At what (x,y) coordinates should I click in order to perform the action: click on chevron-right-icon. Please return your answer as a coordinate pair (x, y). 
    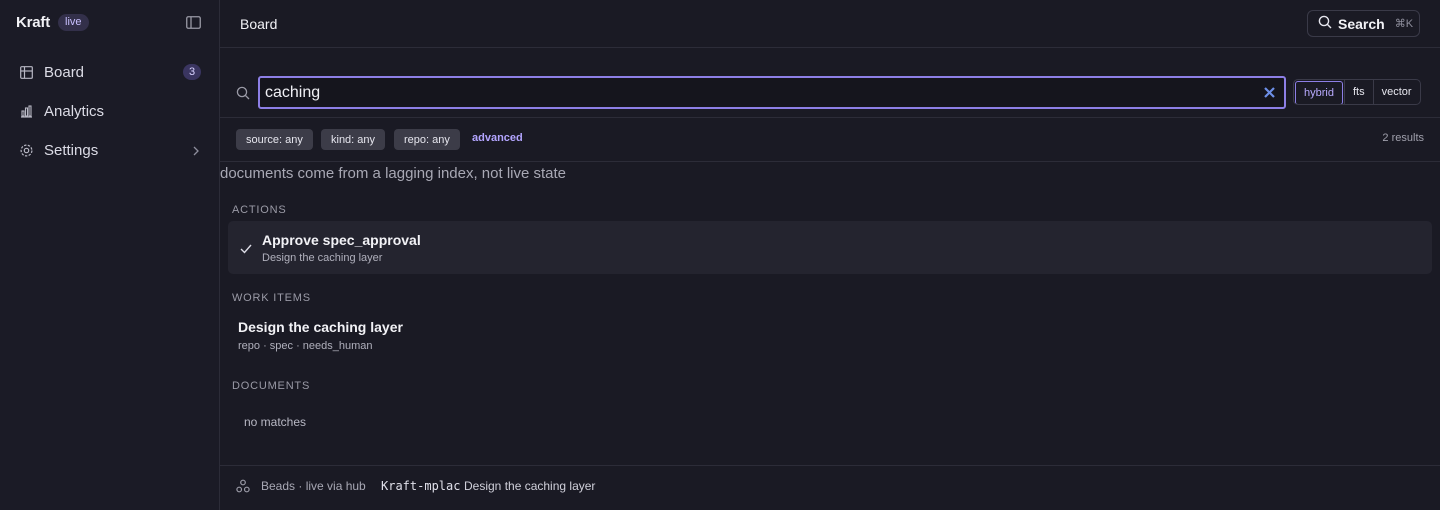
    Looking at the image, I should click on (196, 151).